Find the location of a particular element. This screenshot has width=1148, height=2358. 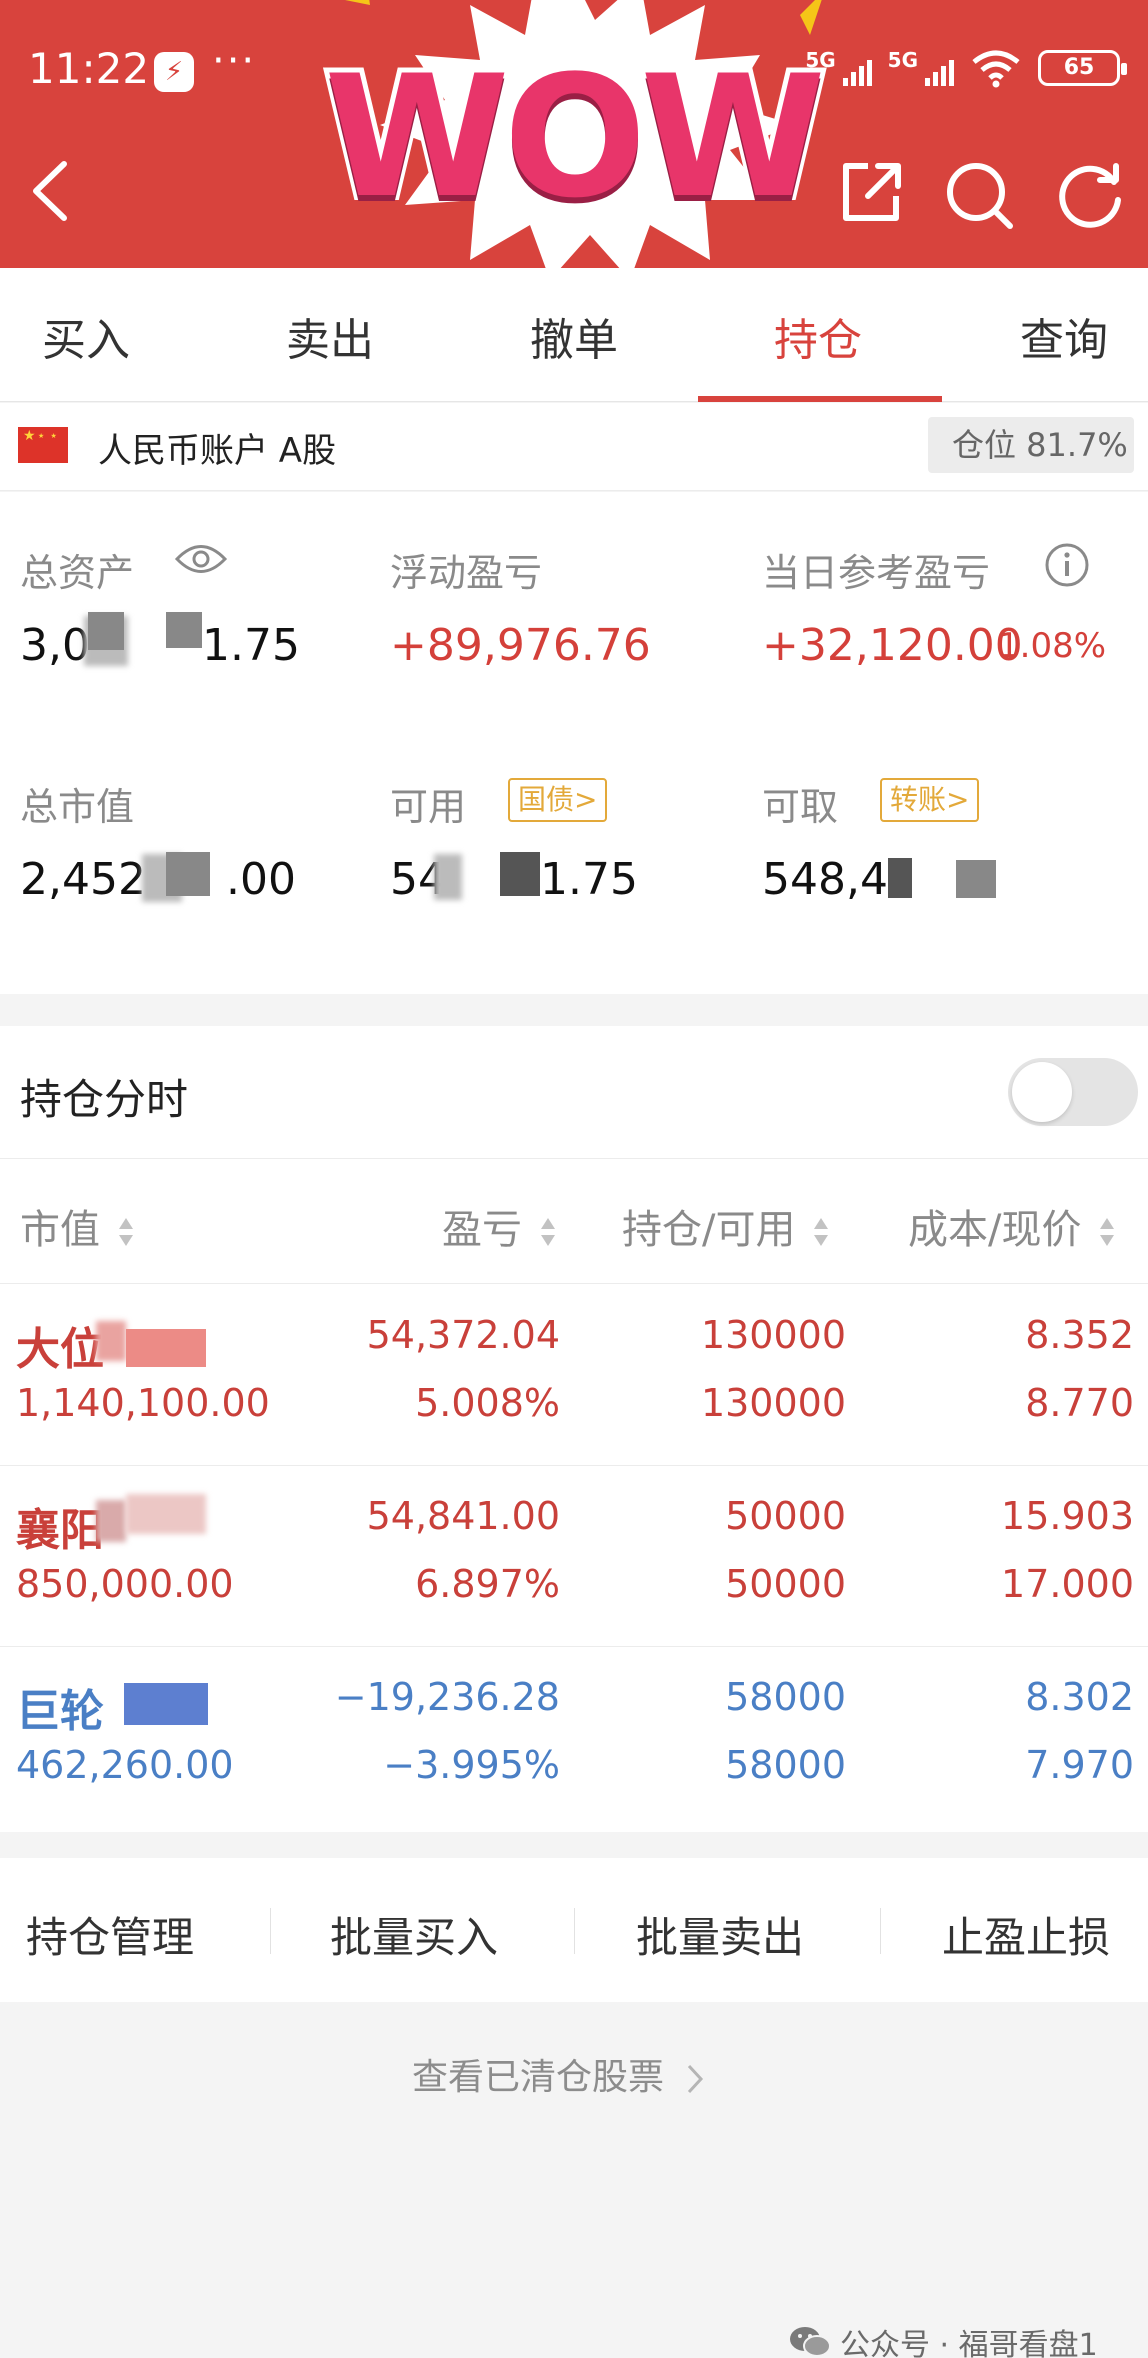

position-ratio-badge: 仓位 81.7% is located at coordinates (1031, 445).